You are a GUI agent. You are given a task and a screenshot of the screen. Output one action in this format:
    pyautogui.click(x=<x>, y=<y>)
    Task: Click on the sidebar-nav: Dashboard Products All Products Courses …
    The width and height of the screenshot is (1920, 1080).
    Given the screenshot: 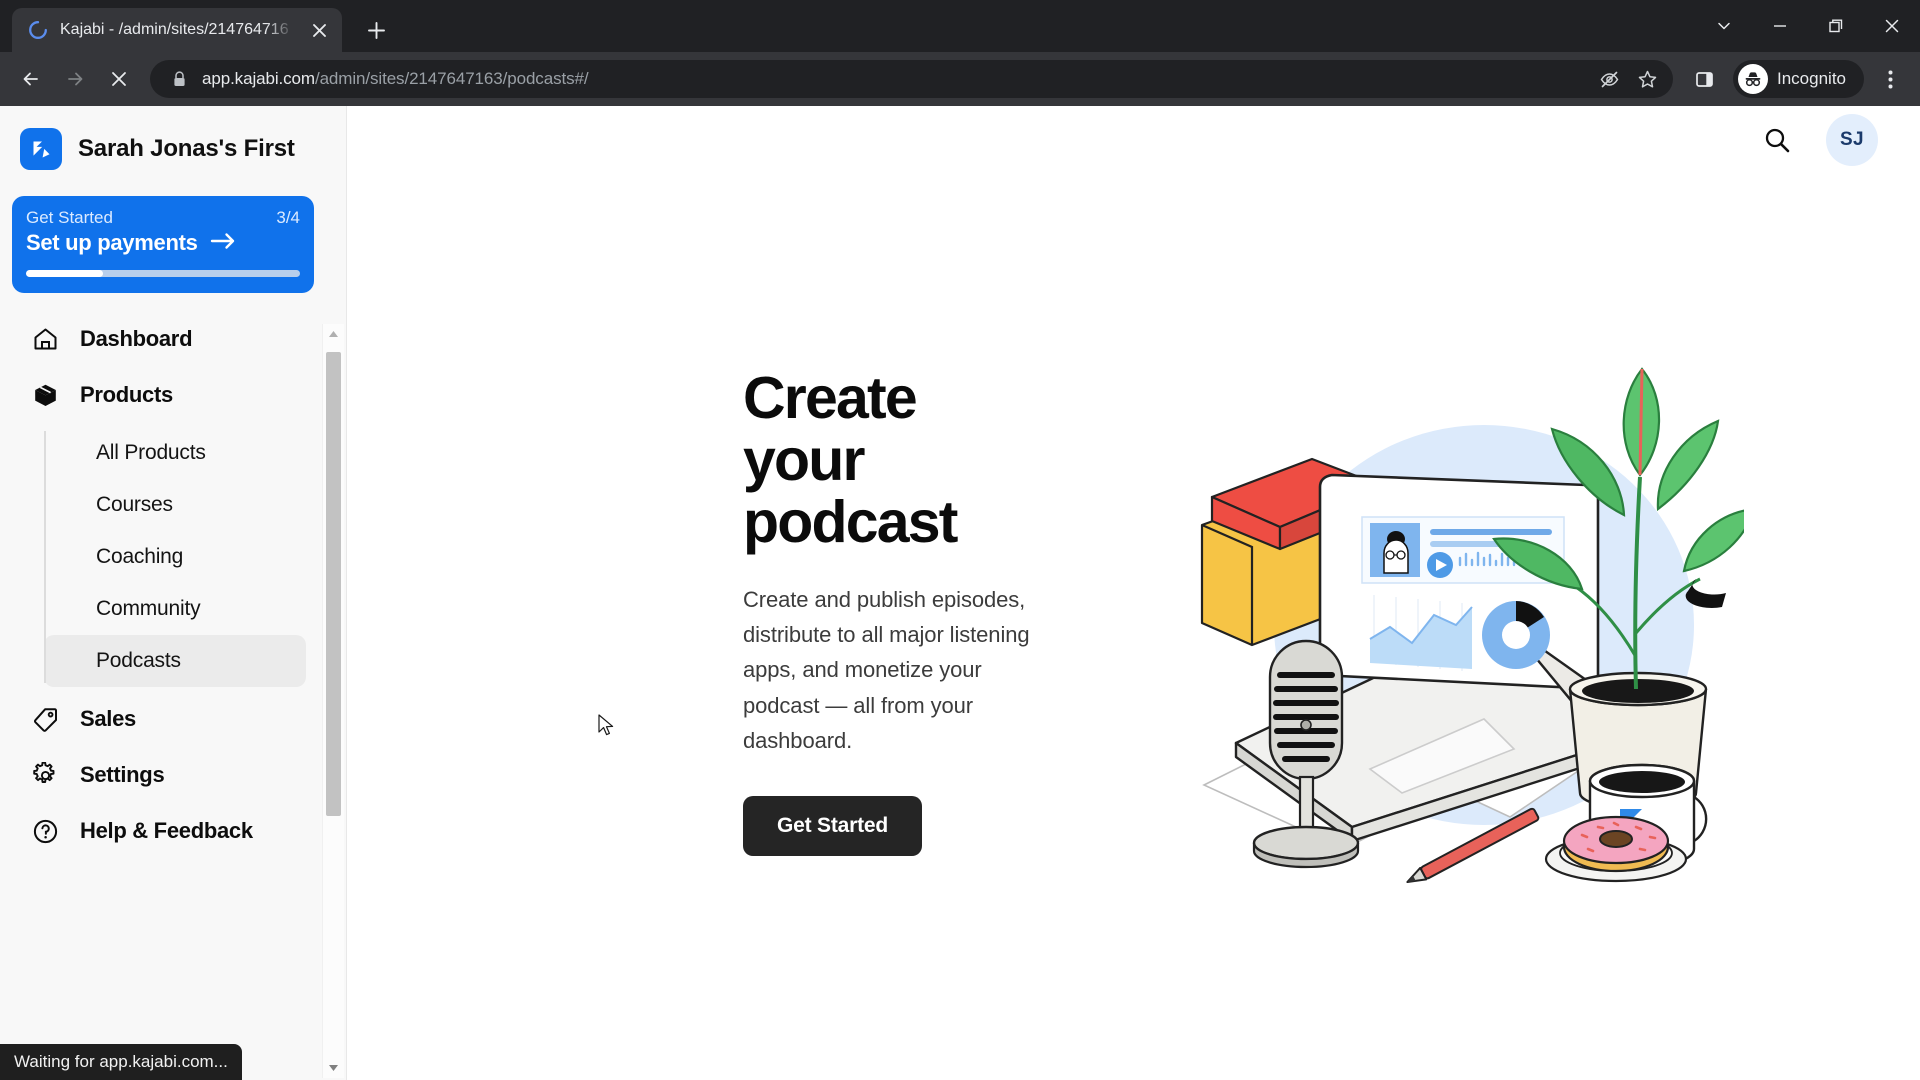 What is the action you would take?
    pyautogui.click(x=162, y=576)
    